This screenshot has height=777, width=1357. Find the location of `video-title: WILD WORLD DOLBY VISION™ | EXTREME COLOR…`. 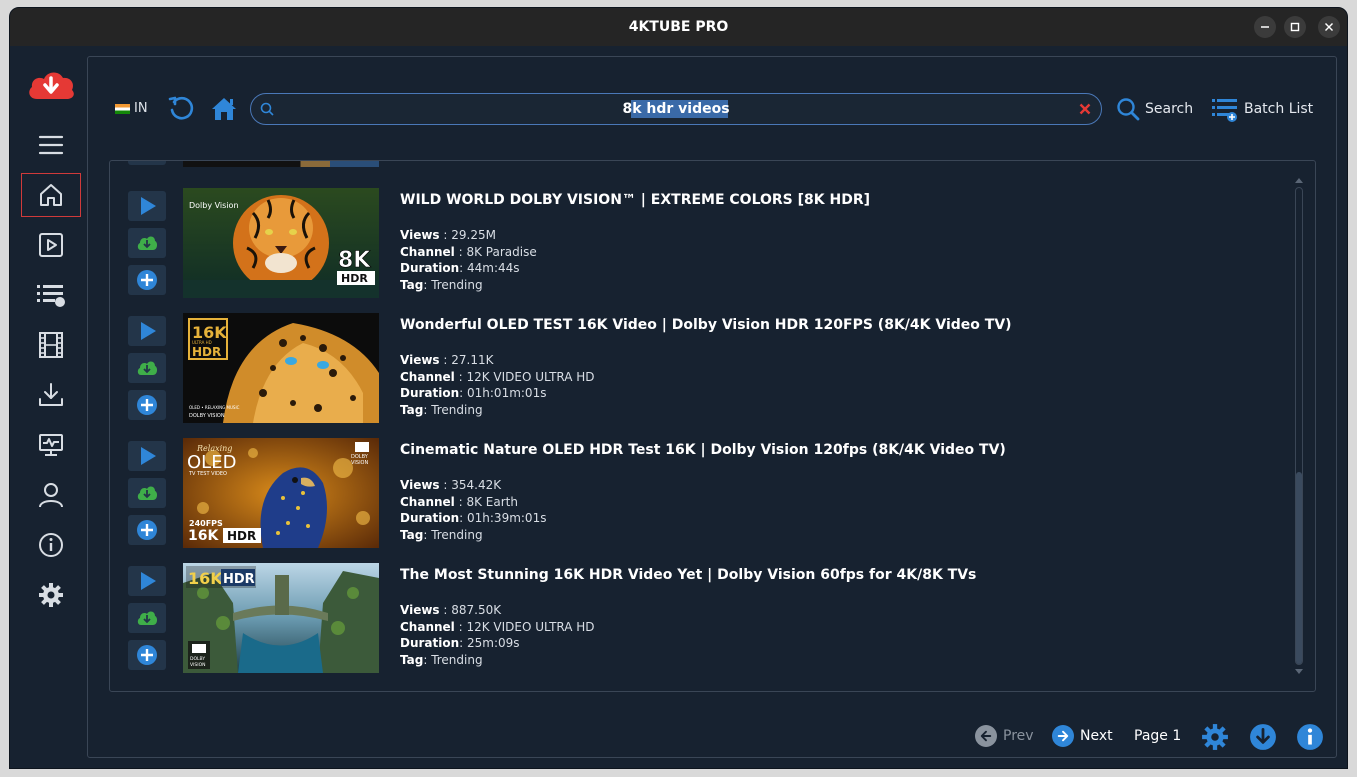

video-title: WILD WORLD DOLBY VISION™ | EXTREME COLOR… is located at coordinates (830, 200).